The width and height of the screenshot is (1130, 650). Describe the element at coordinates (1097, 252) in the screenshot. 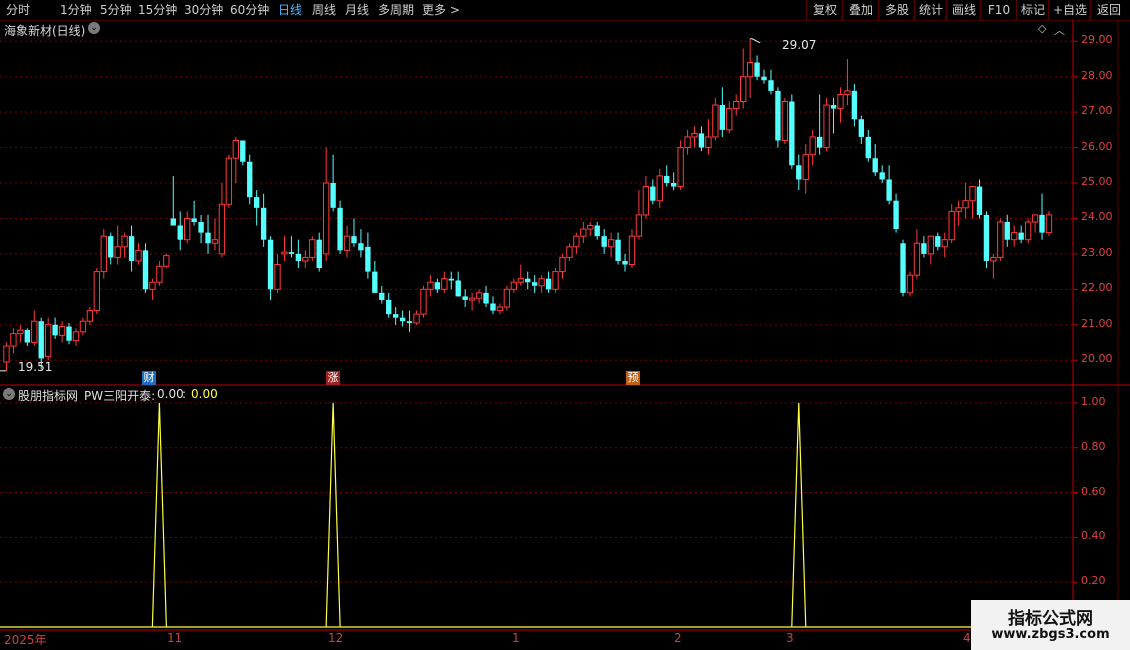

I see `price-tick-label: 23.00` at that location.